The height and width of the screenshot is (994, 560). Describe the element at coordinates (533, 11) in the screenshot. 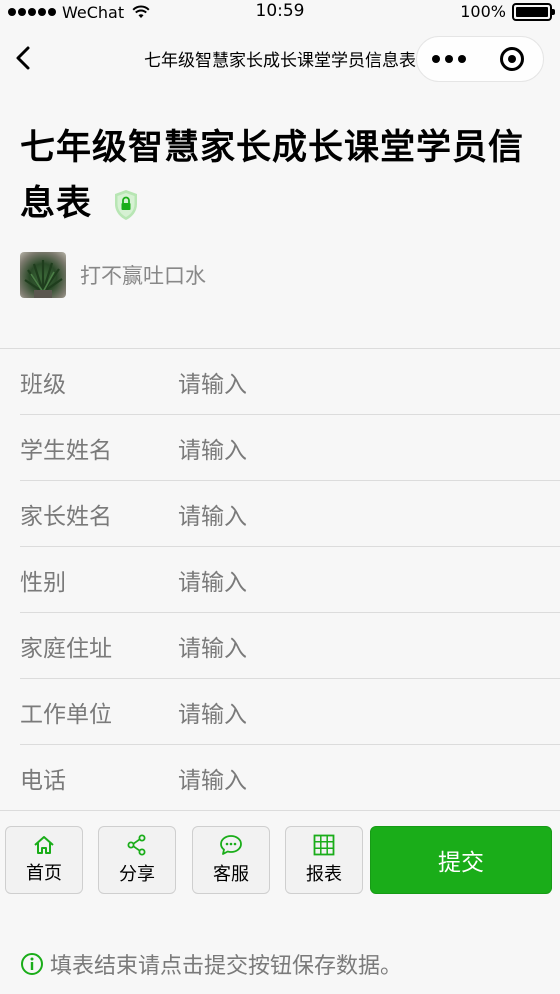

I see `battery-icon` at that location.